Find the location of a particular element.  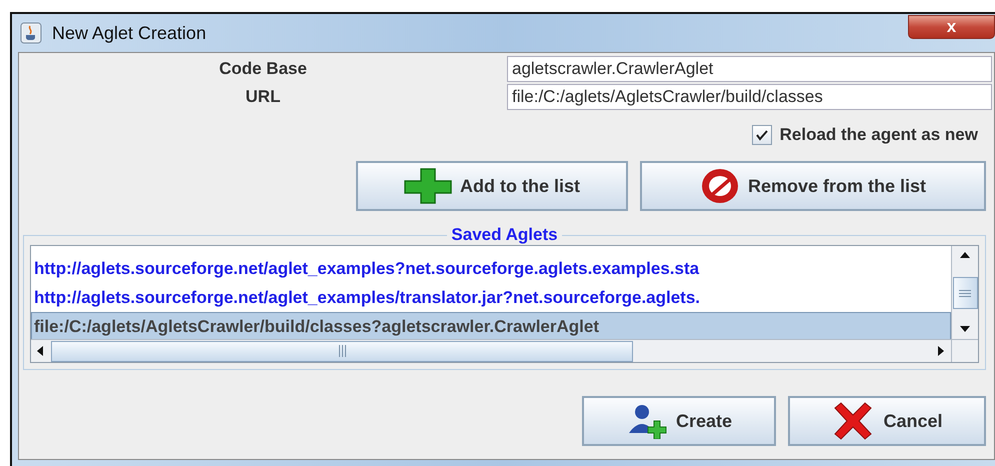

field-label: Code Base is located at coordinates (263, 69).